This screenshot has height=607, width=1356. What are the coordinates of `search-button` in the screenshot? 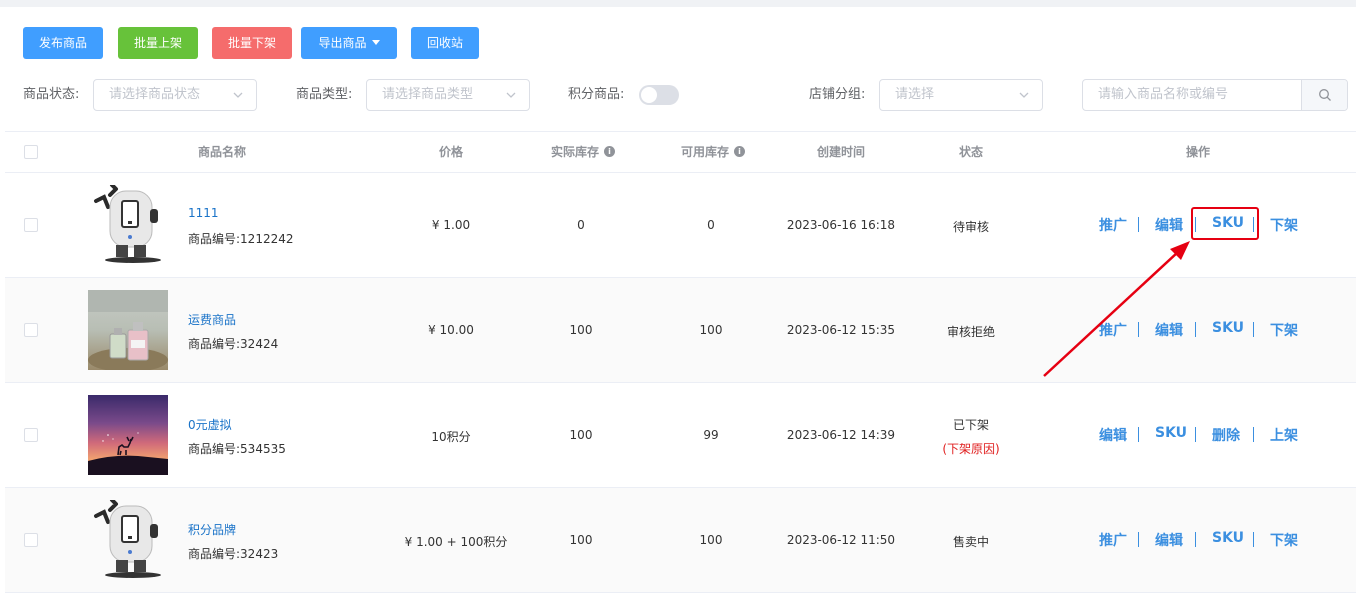 It's located at (1324, 95).